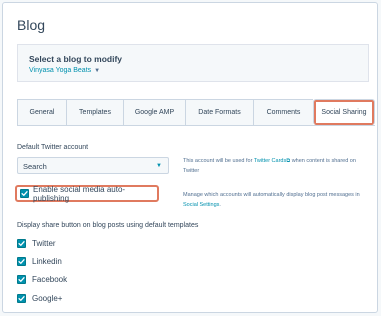 The image size is (381, 316). I want to click on tab-social-sharing: Social Sharing, so click(344, 112).